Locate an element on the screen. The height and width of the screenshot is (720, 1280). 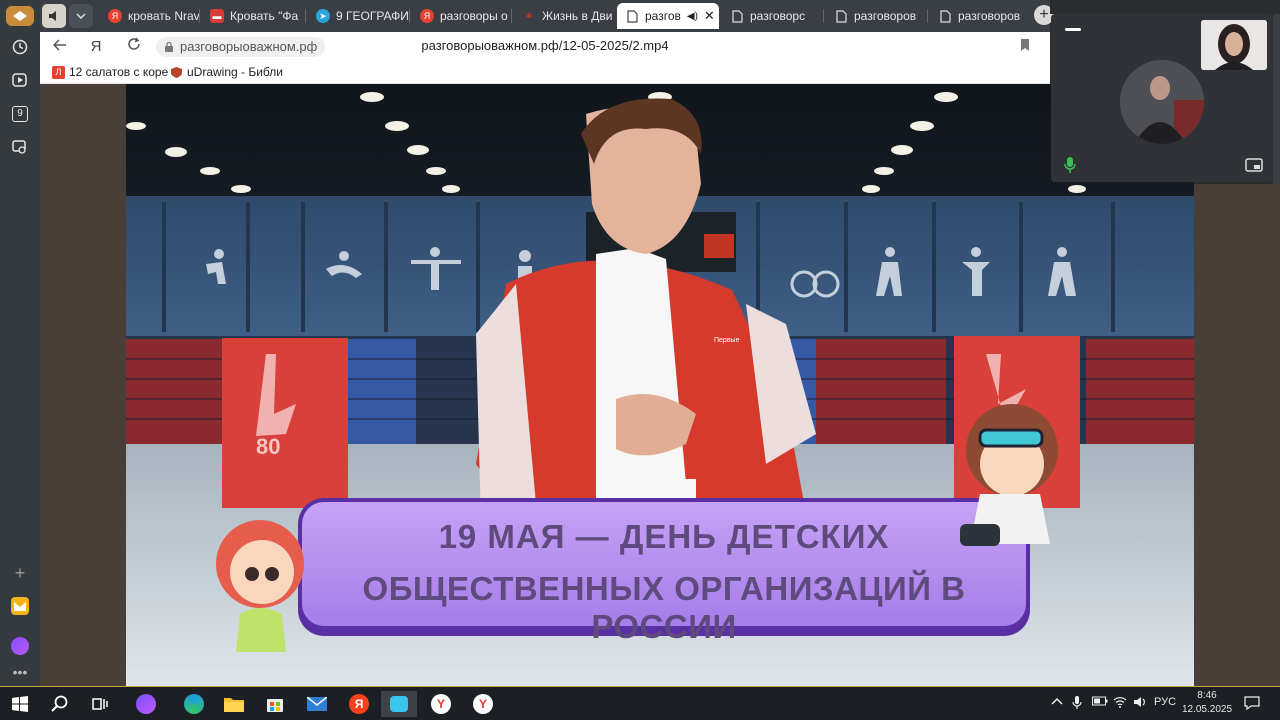
tab-1: Я кровать Nrav is located at coordinates (150, 16).